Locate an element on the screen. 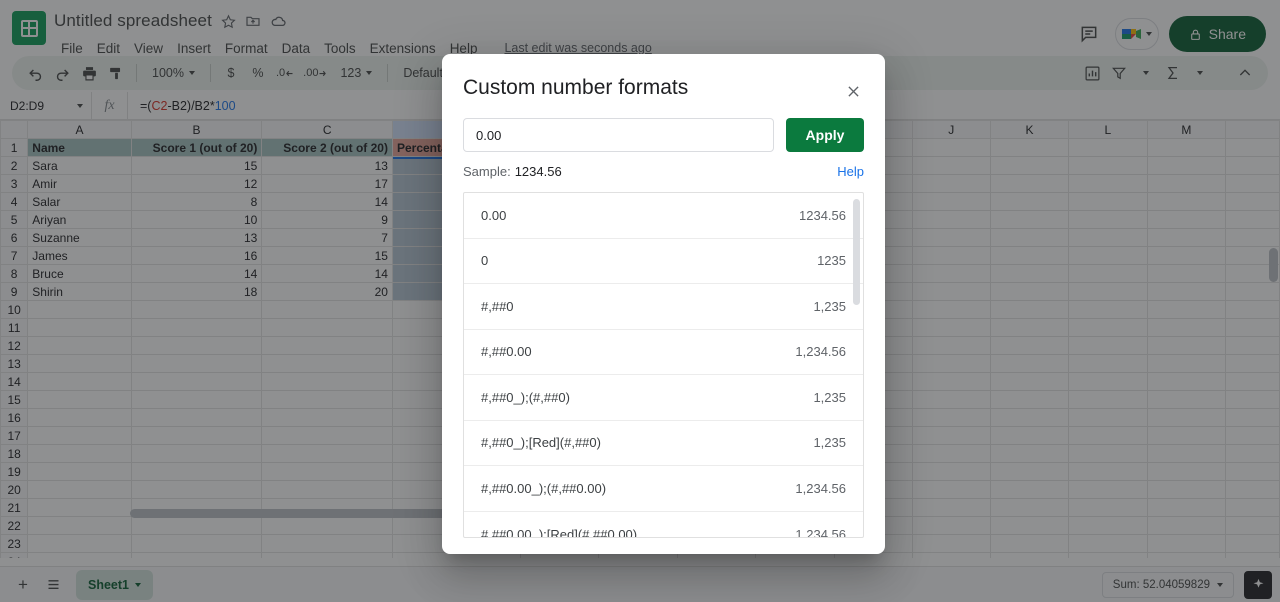  dialog-header: Custom number formats is located at coordinates (663, 78).